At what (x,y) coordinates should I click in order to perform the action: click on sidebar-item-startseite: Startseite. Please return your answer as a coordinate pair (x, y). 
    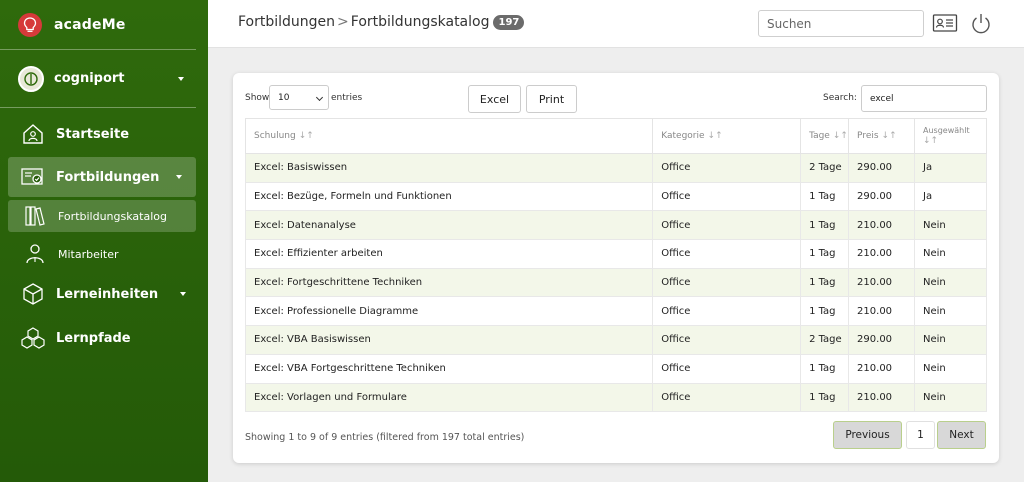
    Looking at the image, I should click on (104, 134).